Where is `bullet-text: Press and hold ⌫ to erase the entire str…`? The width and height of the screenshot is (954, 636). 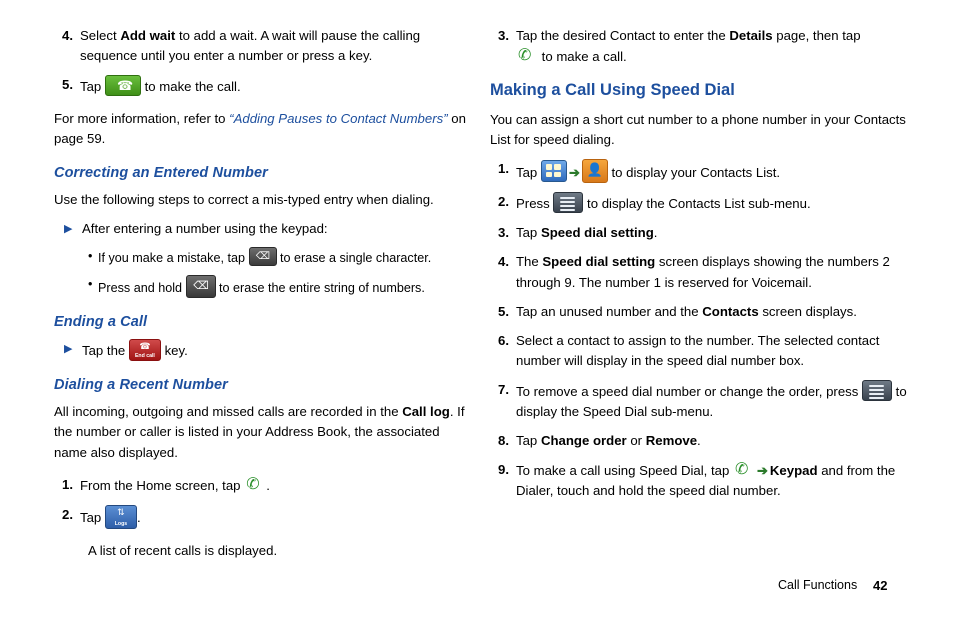 bullet-text: Press and hold ⌫ to erase the entire str… is located at coordinates (286, 287).